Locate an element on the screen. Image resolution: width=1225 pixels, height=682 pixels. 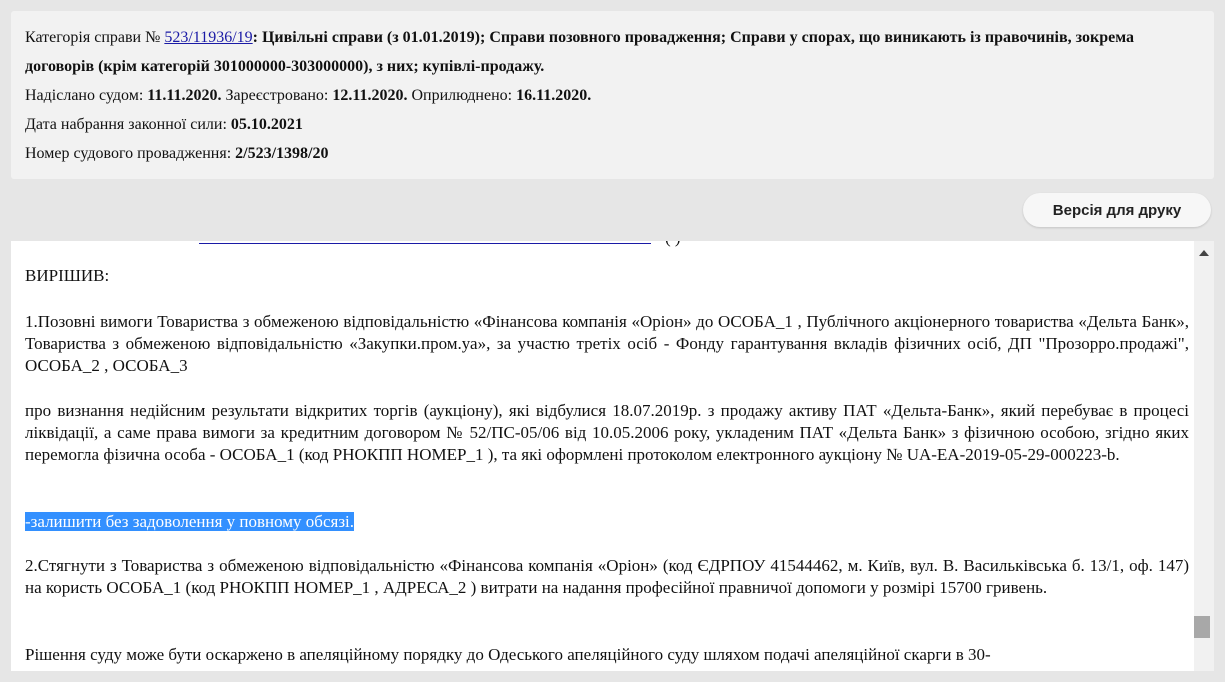
proceeding-number: 2/523/1398/20 is located at coordinates (282, 153).